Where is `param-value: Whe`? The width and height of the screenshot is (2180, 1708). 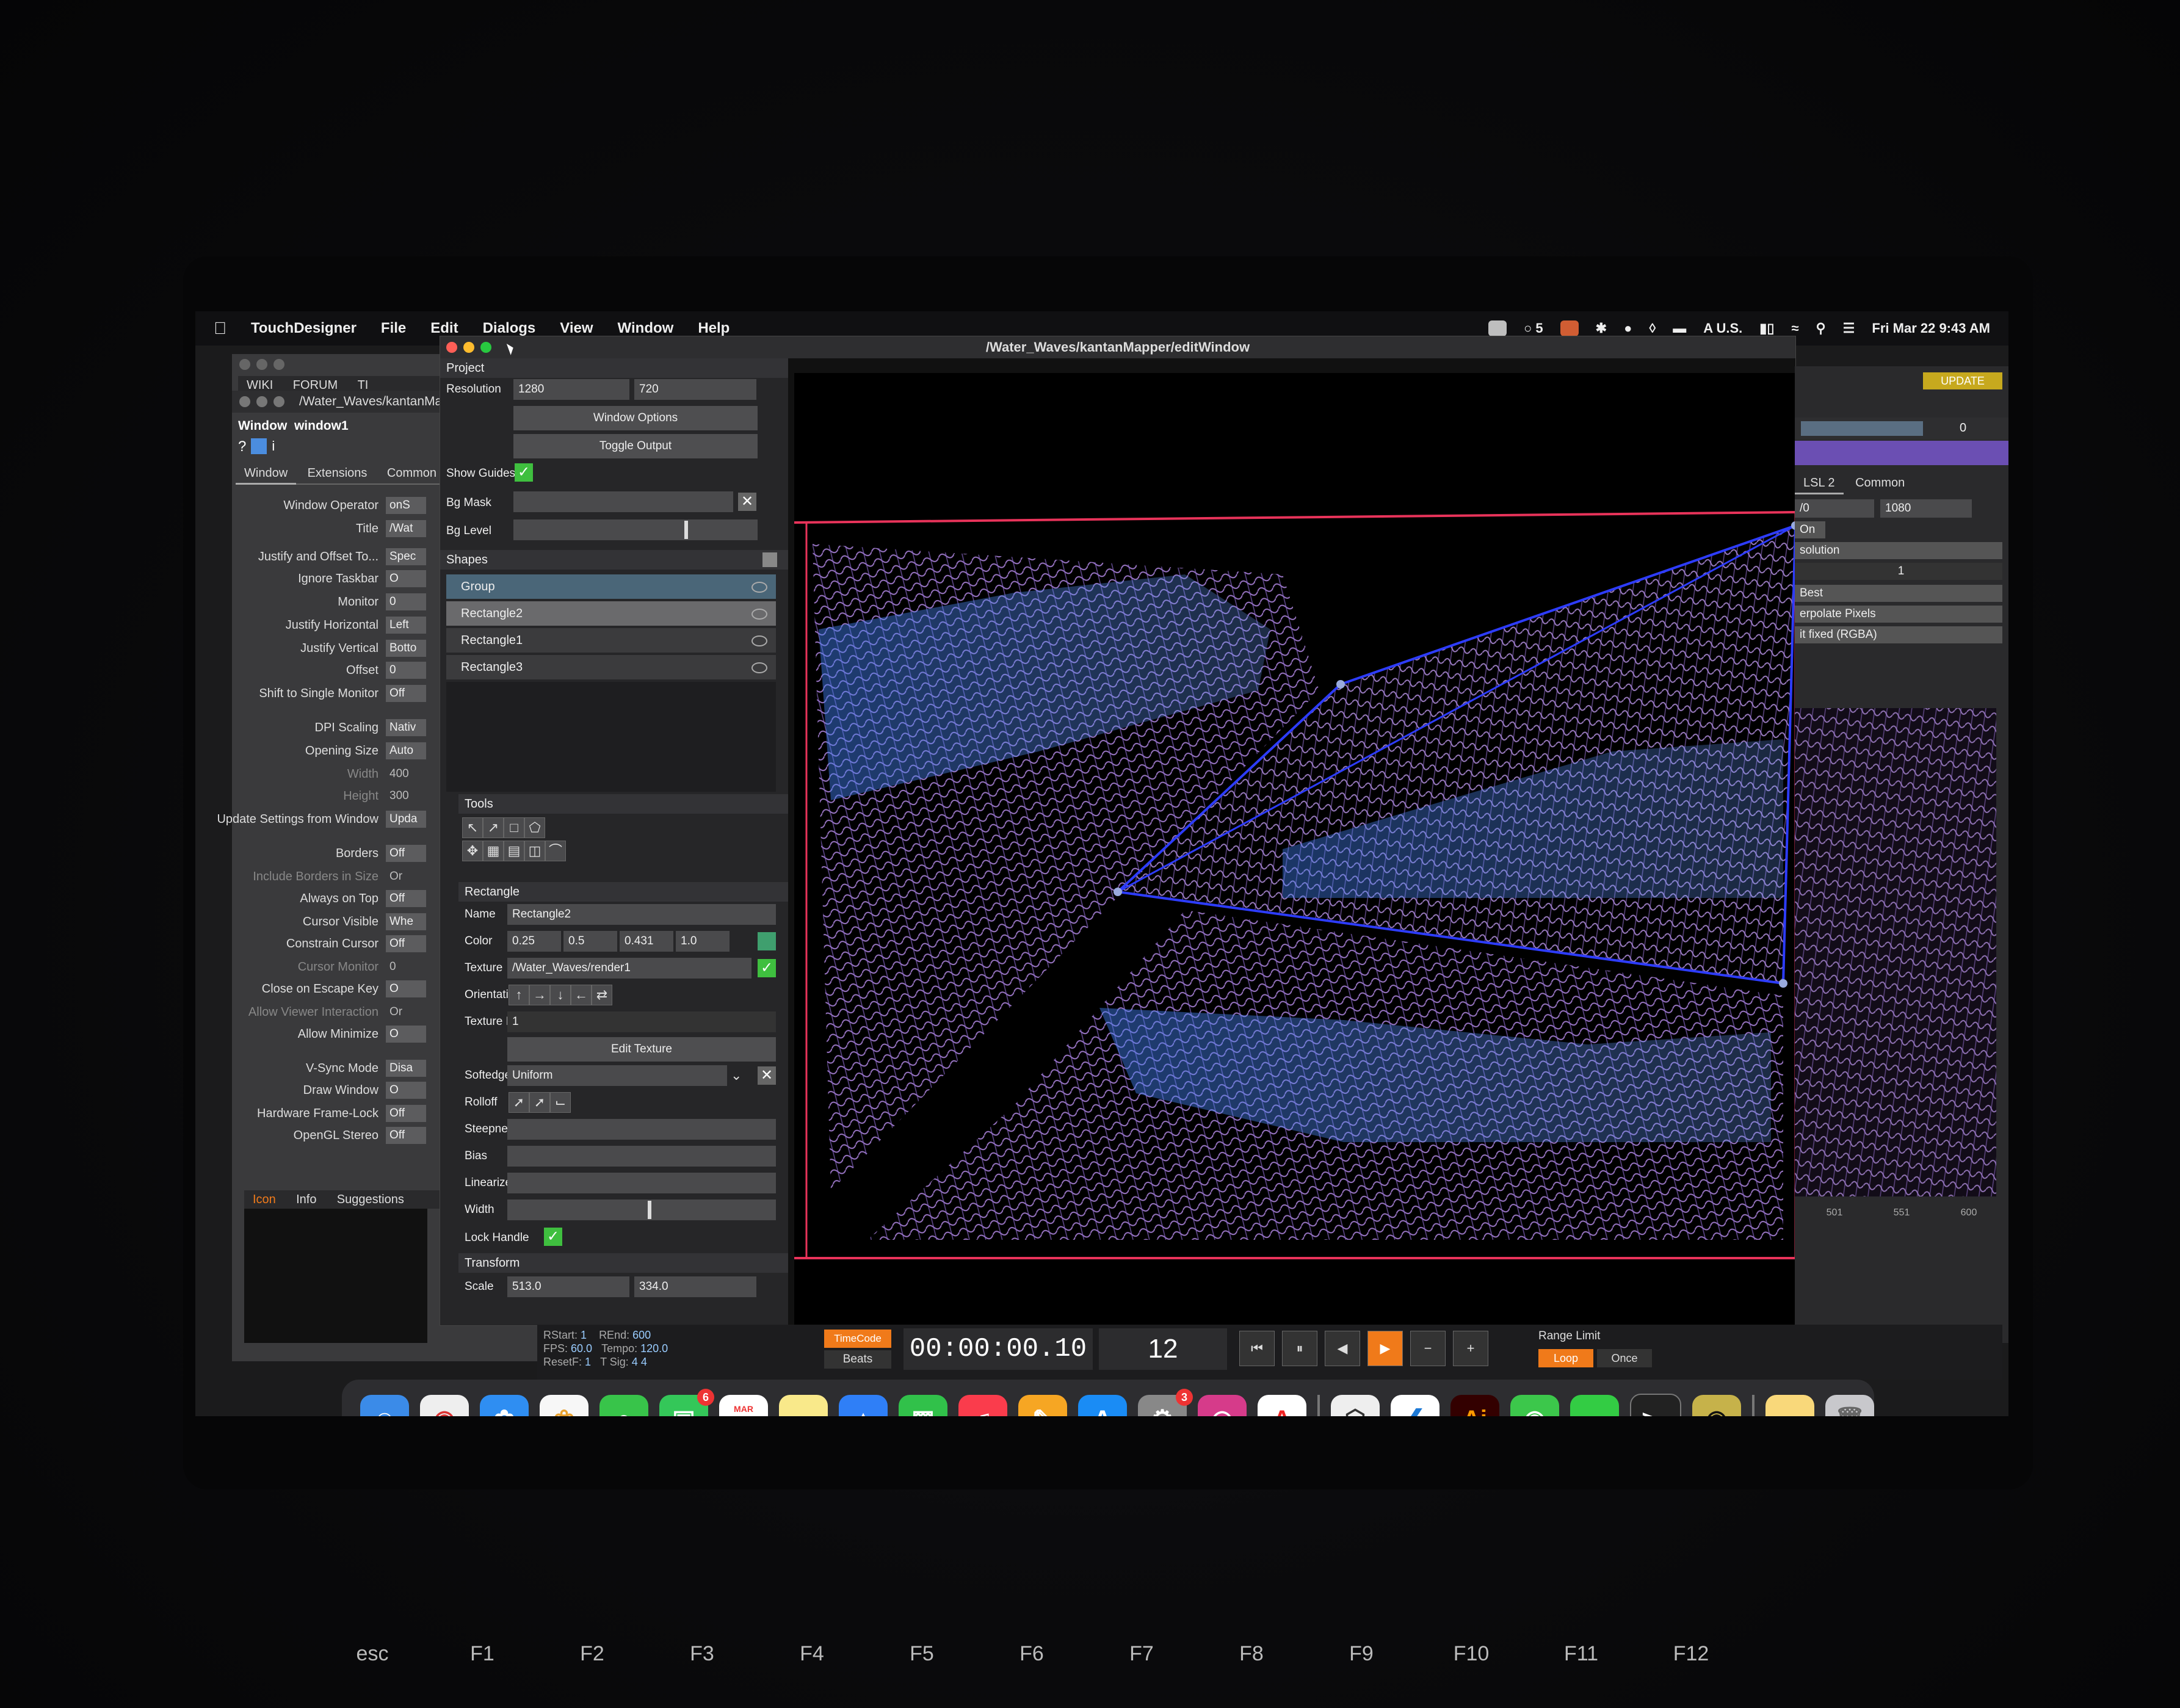 param-value: Whe is located at coordinates (406, 921).